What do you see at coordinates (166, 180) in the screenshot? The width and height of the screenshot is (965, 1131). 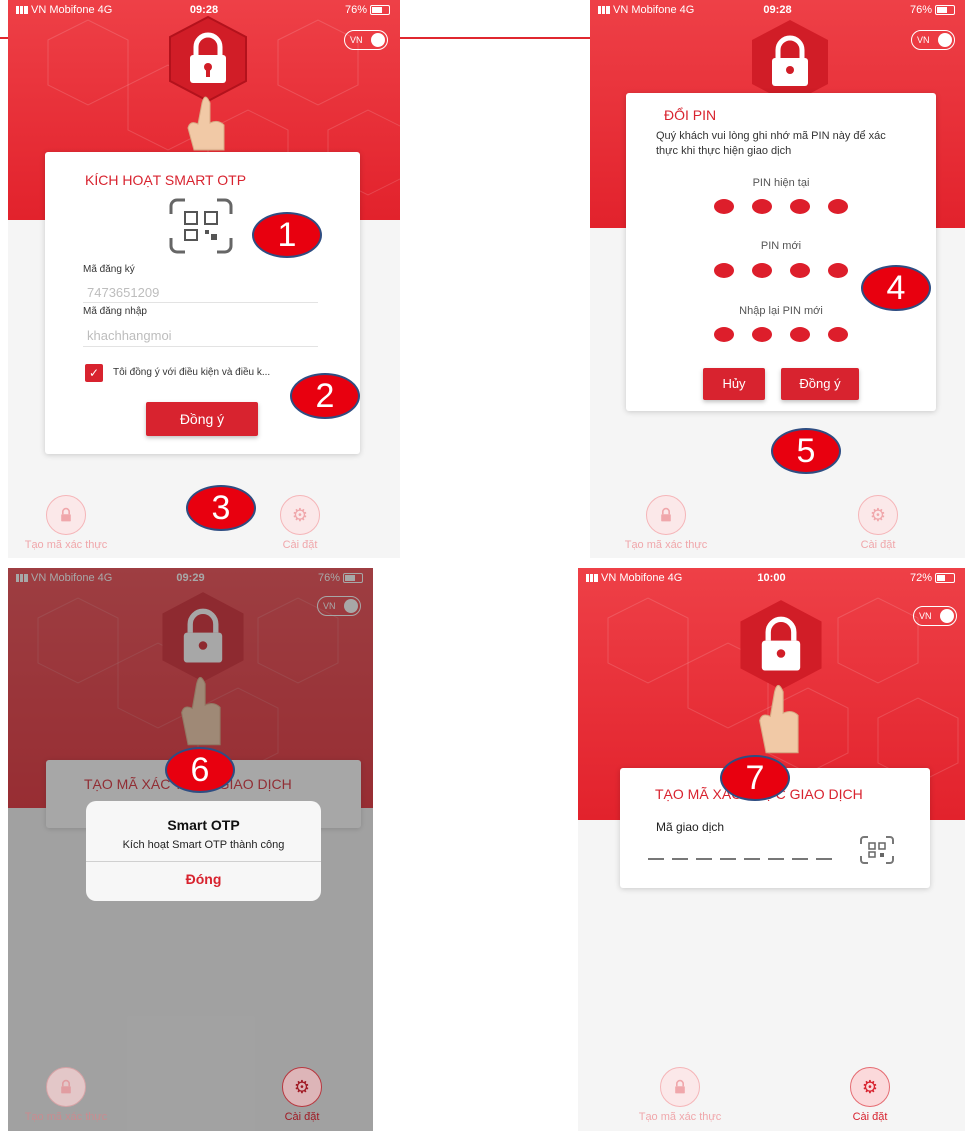 I see `card-title: KÍCH HOẠT SMART OTP` at bounding box center [166, 180].